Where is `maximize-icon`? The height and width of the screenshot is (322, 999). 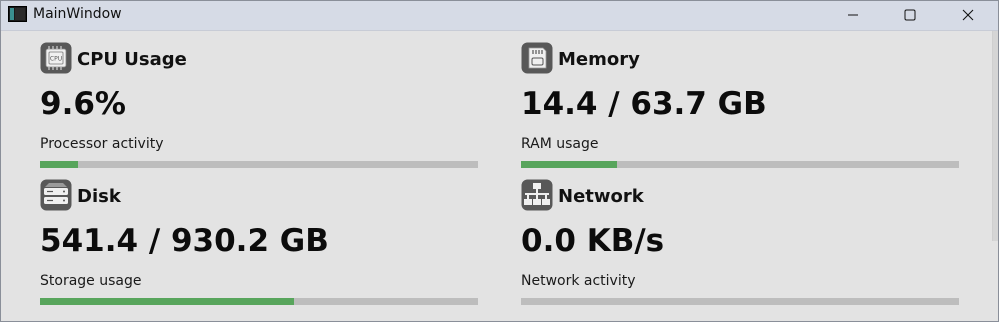
maximize-icon is located at coordinates (910, 15).